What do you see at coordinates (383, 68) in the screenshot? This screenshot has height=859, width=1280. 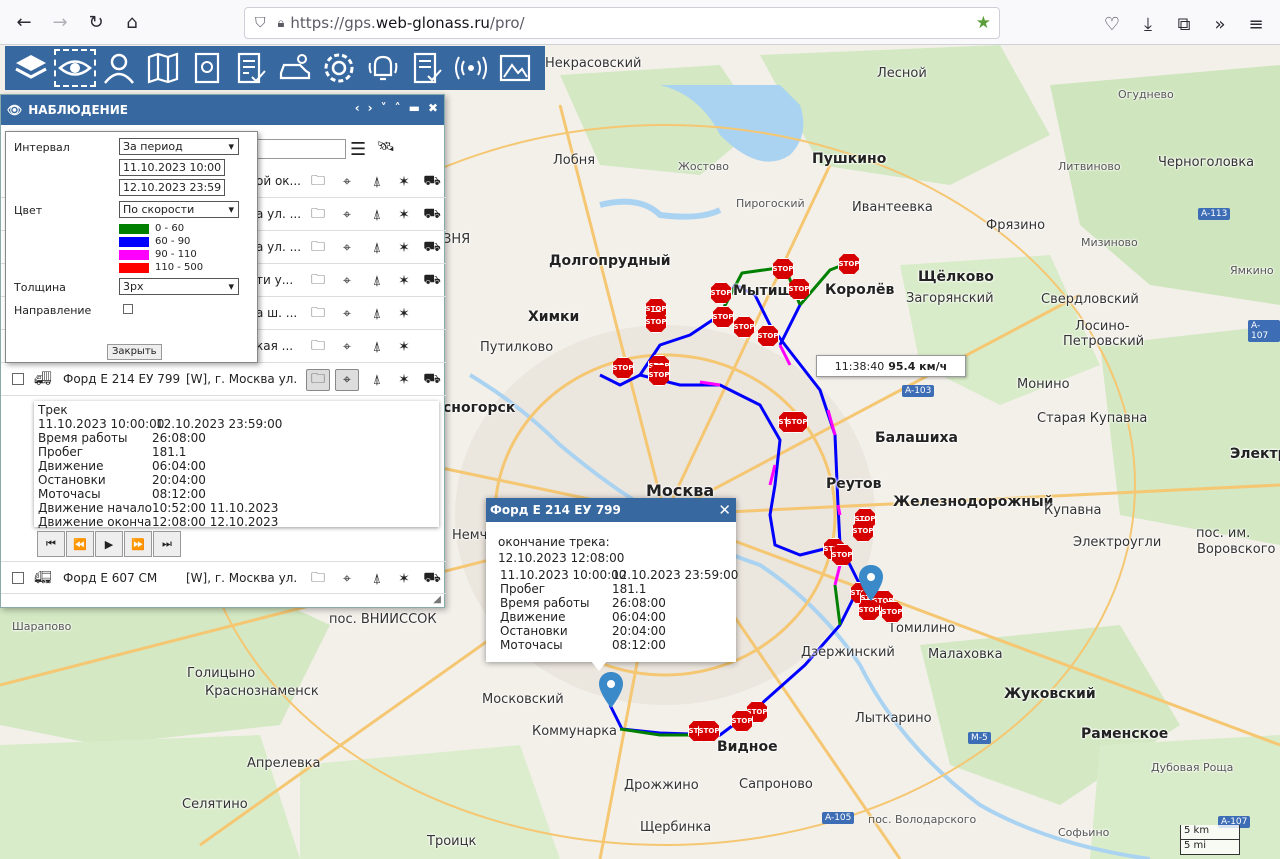 I see `notifications-icon` at bounding box center [383, 68].